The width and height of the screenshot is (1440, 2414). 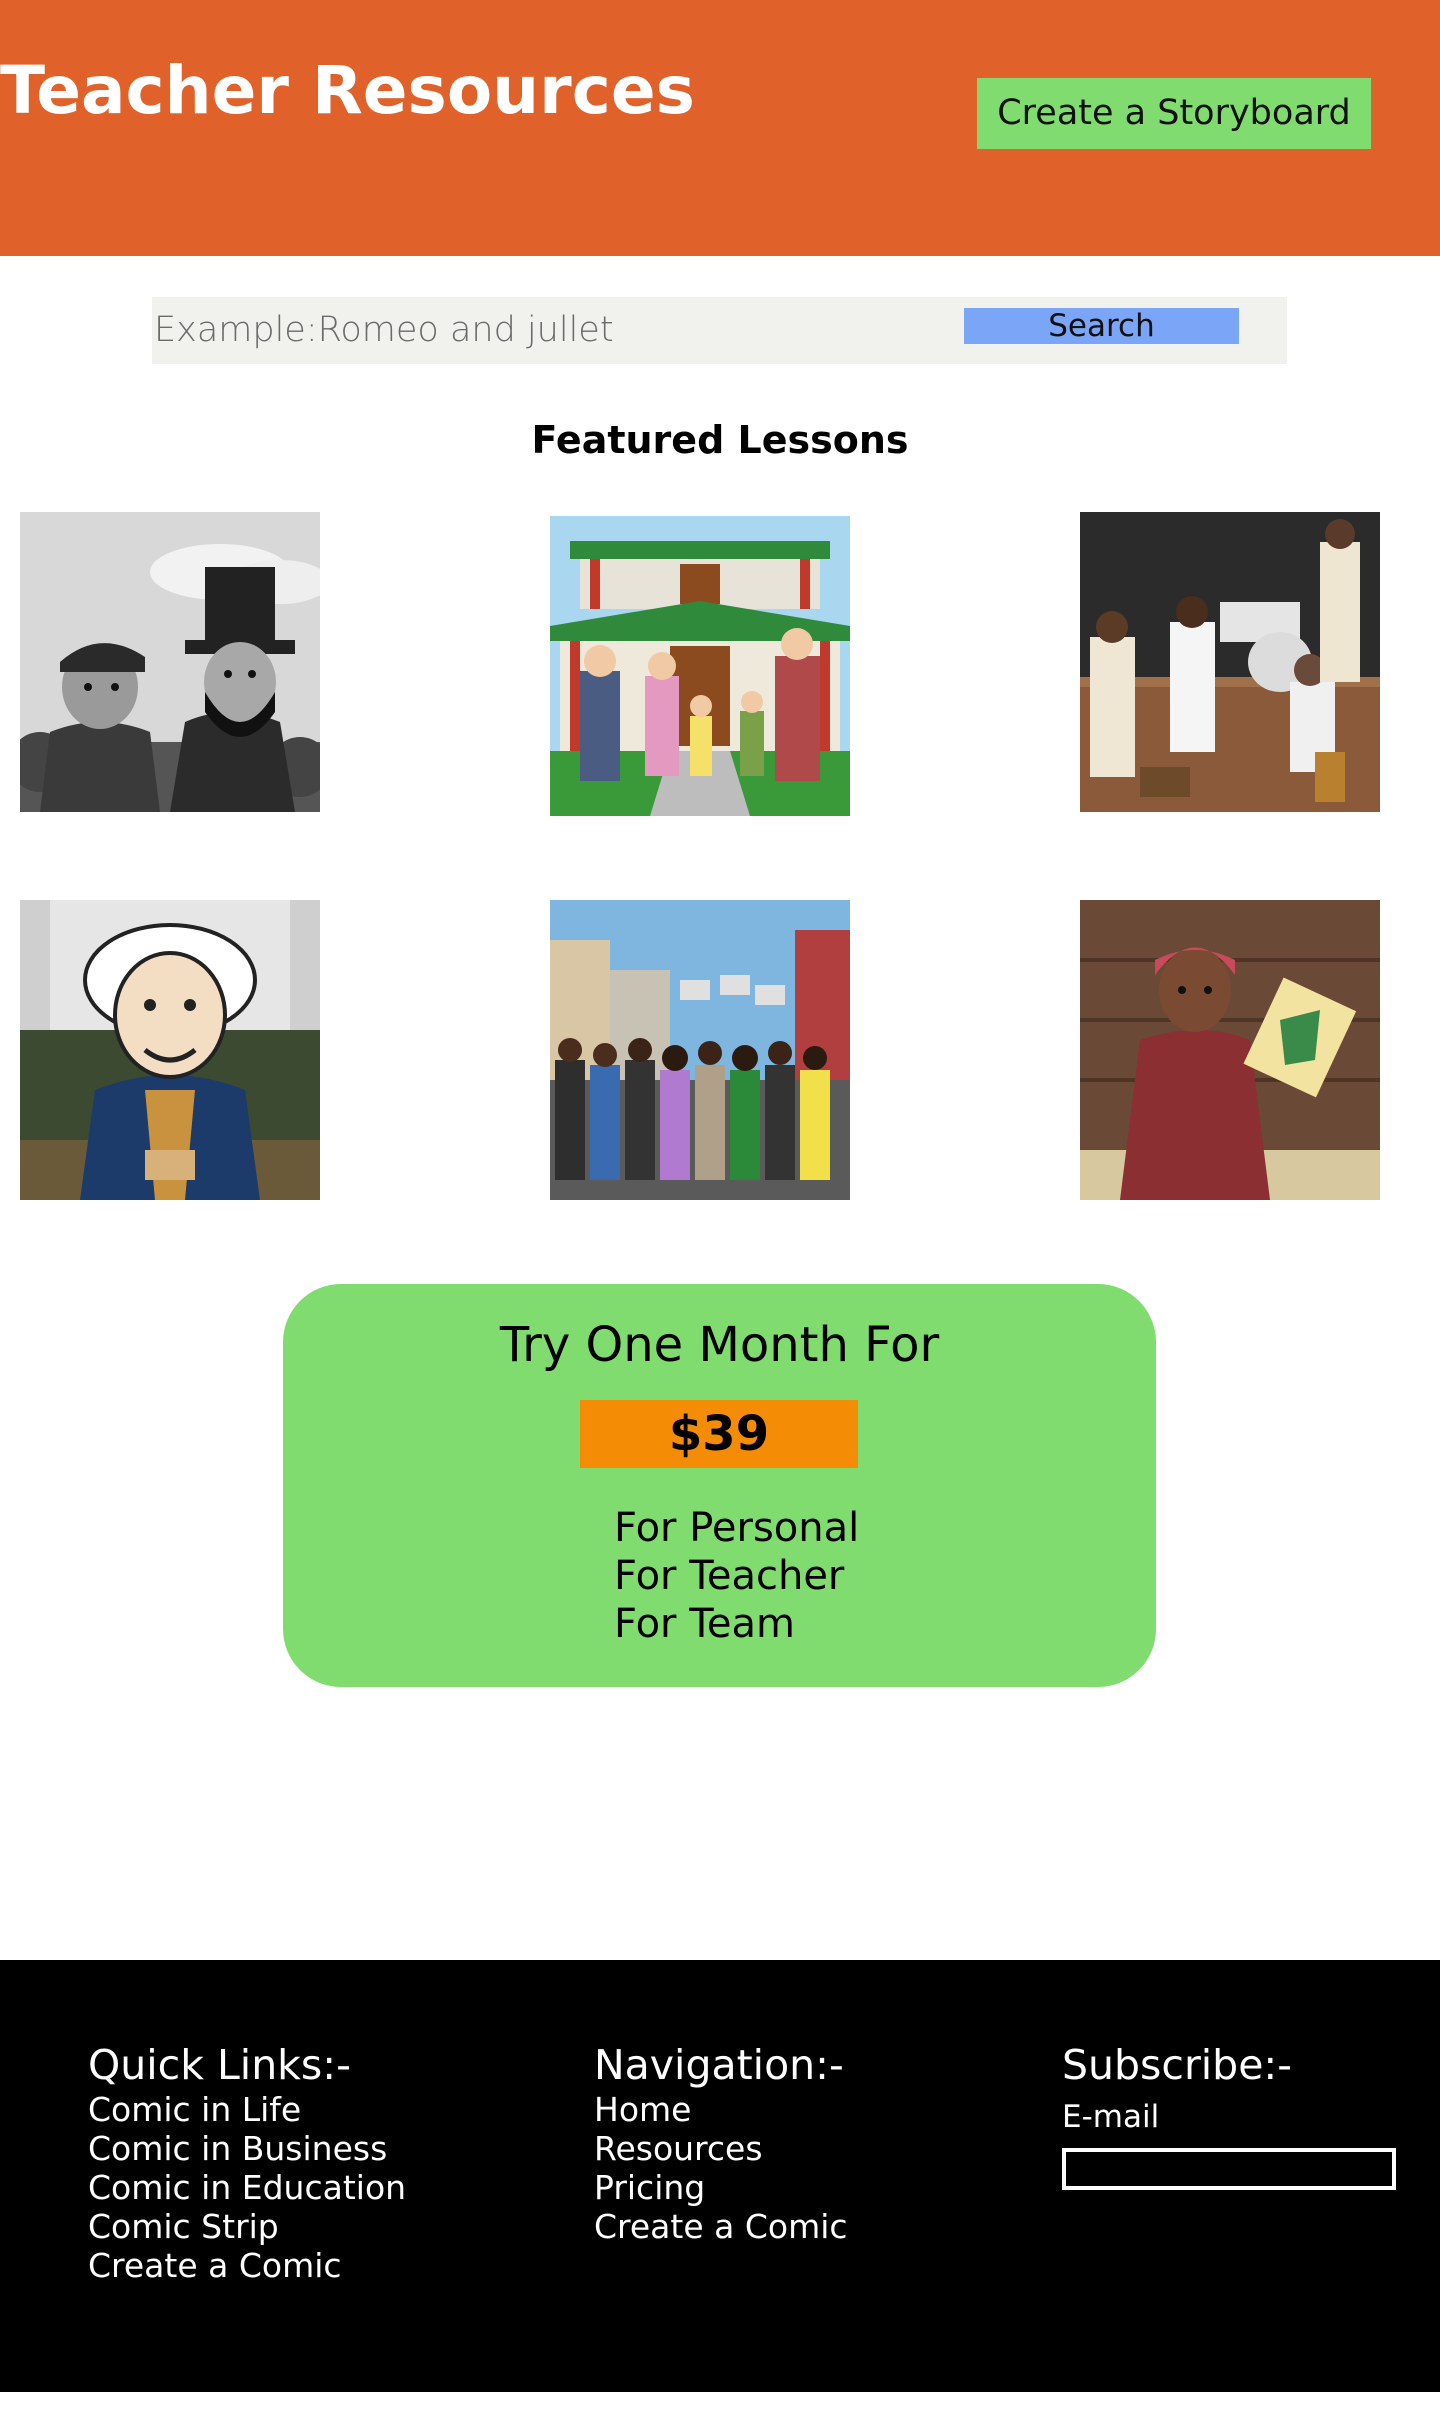 What do you see at coordinates (720, 440) in the screenshot?
I see `featured-lessons-title: Featured Lessons` at bounding box center [720, 440].